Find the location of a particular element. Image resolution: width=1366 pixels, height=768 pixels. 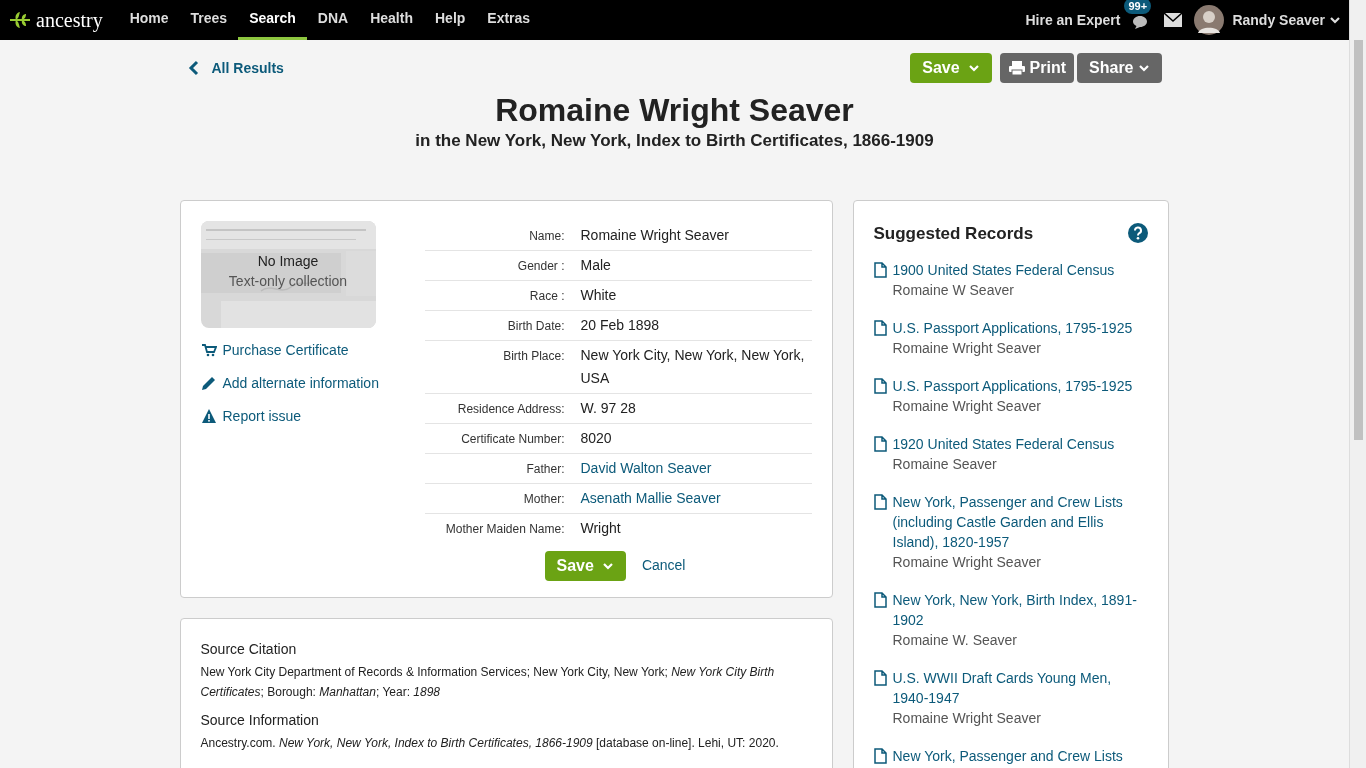

cart-icon is located at coordinates (208, 350).